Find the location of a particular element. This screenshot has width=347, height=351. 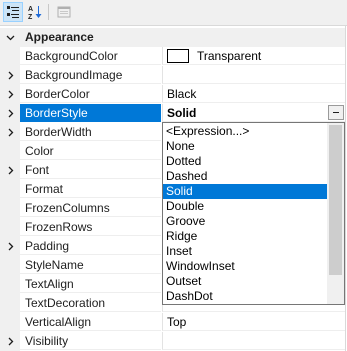

property-name: BorderStyle is located at coordinates (90, 113).